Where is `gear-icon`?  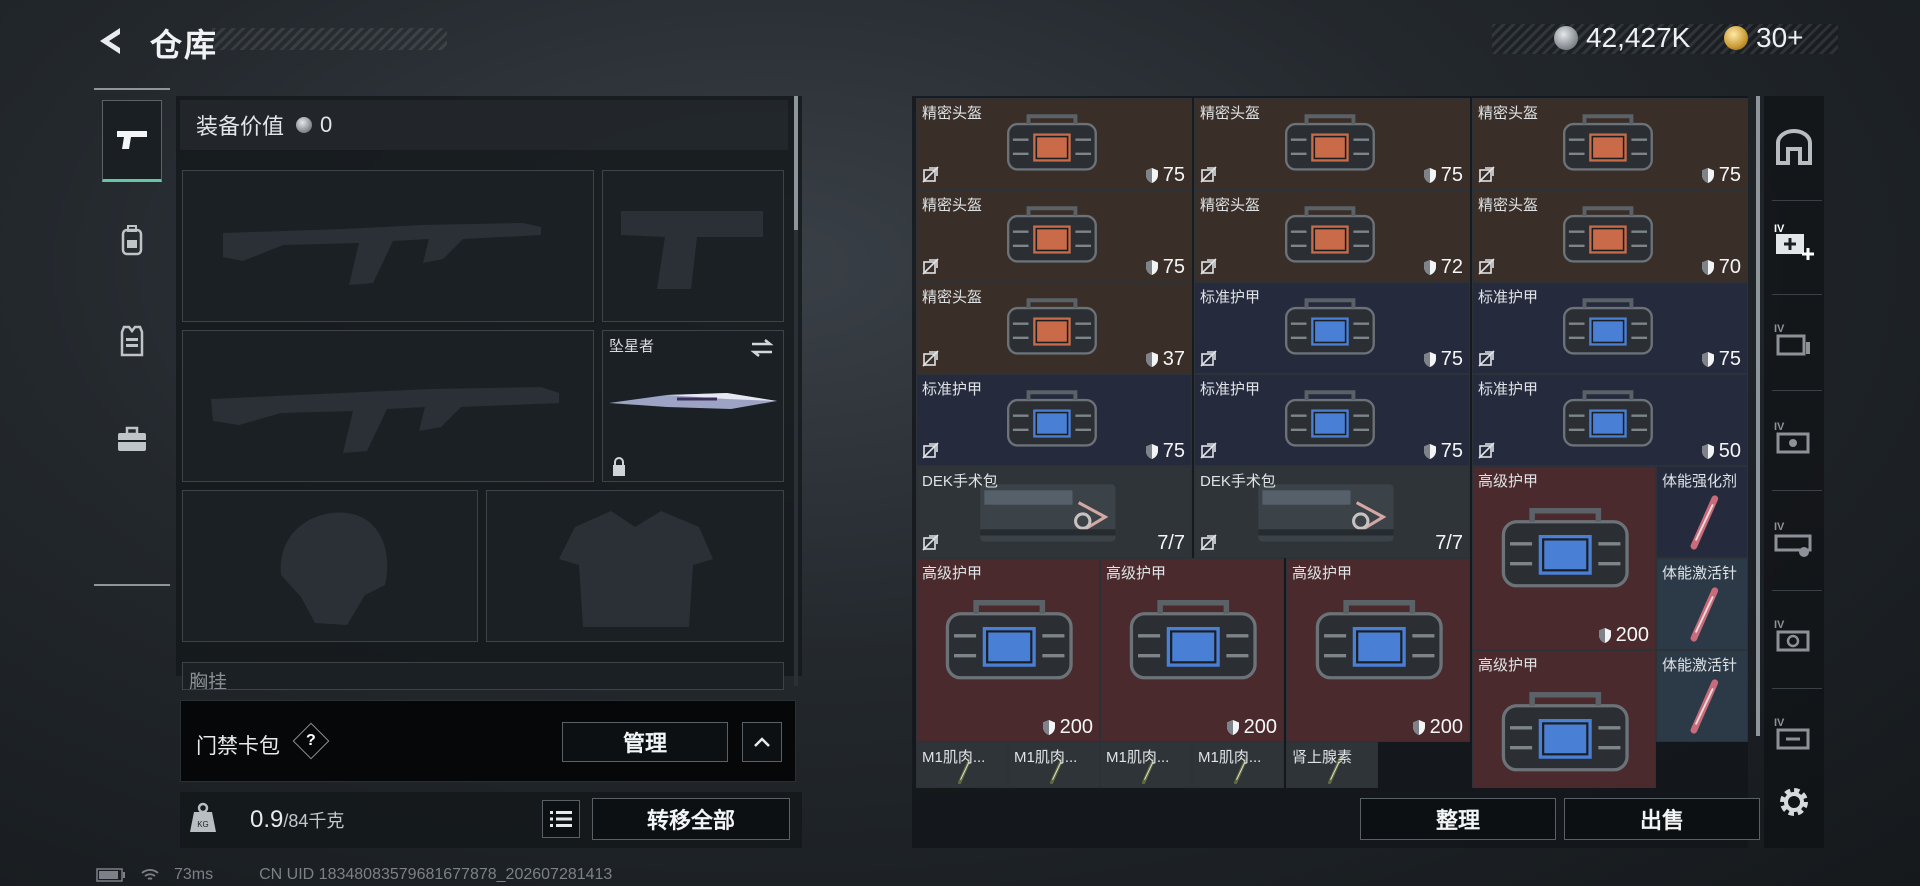 gear-icon is located at coordinates (1794, 802).